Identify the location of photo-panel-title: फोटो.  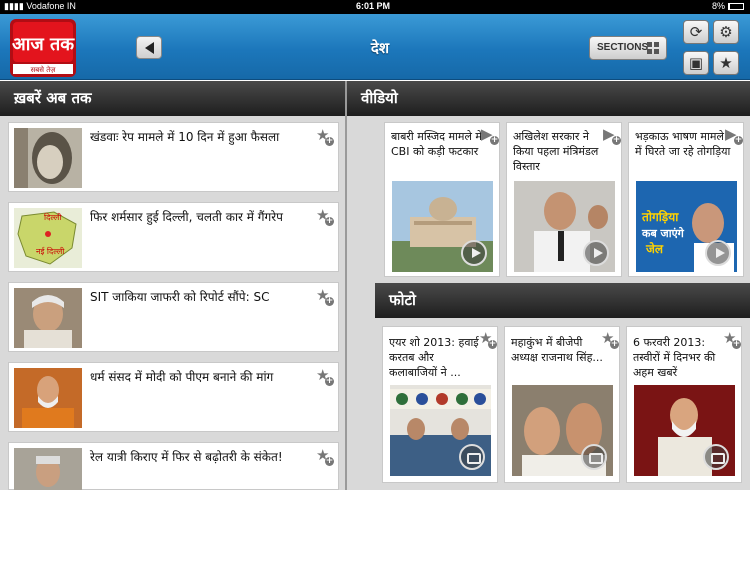
(402, 300).